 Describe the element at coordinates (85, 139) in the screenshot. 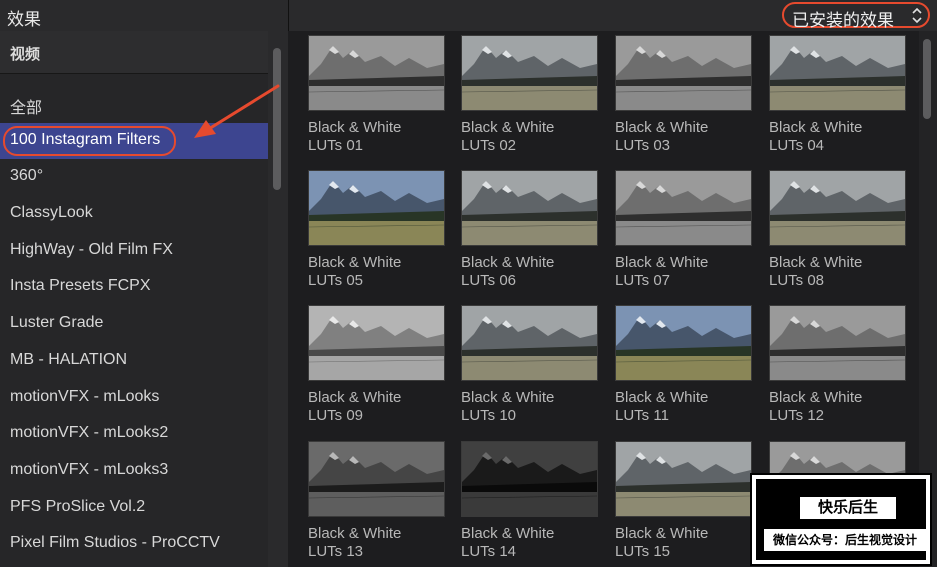

I see `sidebar-item-label: 100 Instagram Filters` at that location.